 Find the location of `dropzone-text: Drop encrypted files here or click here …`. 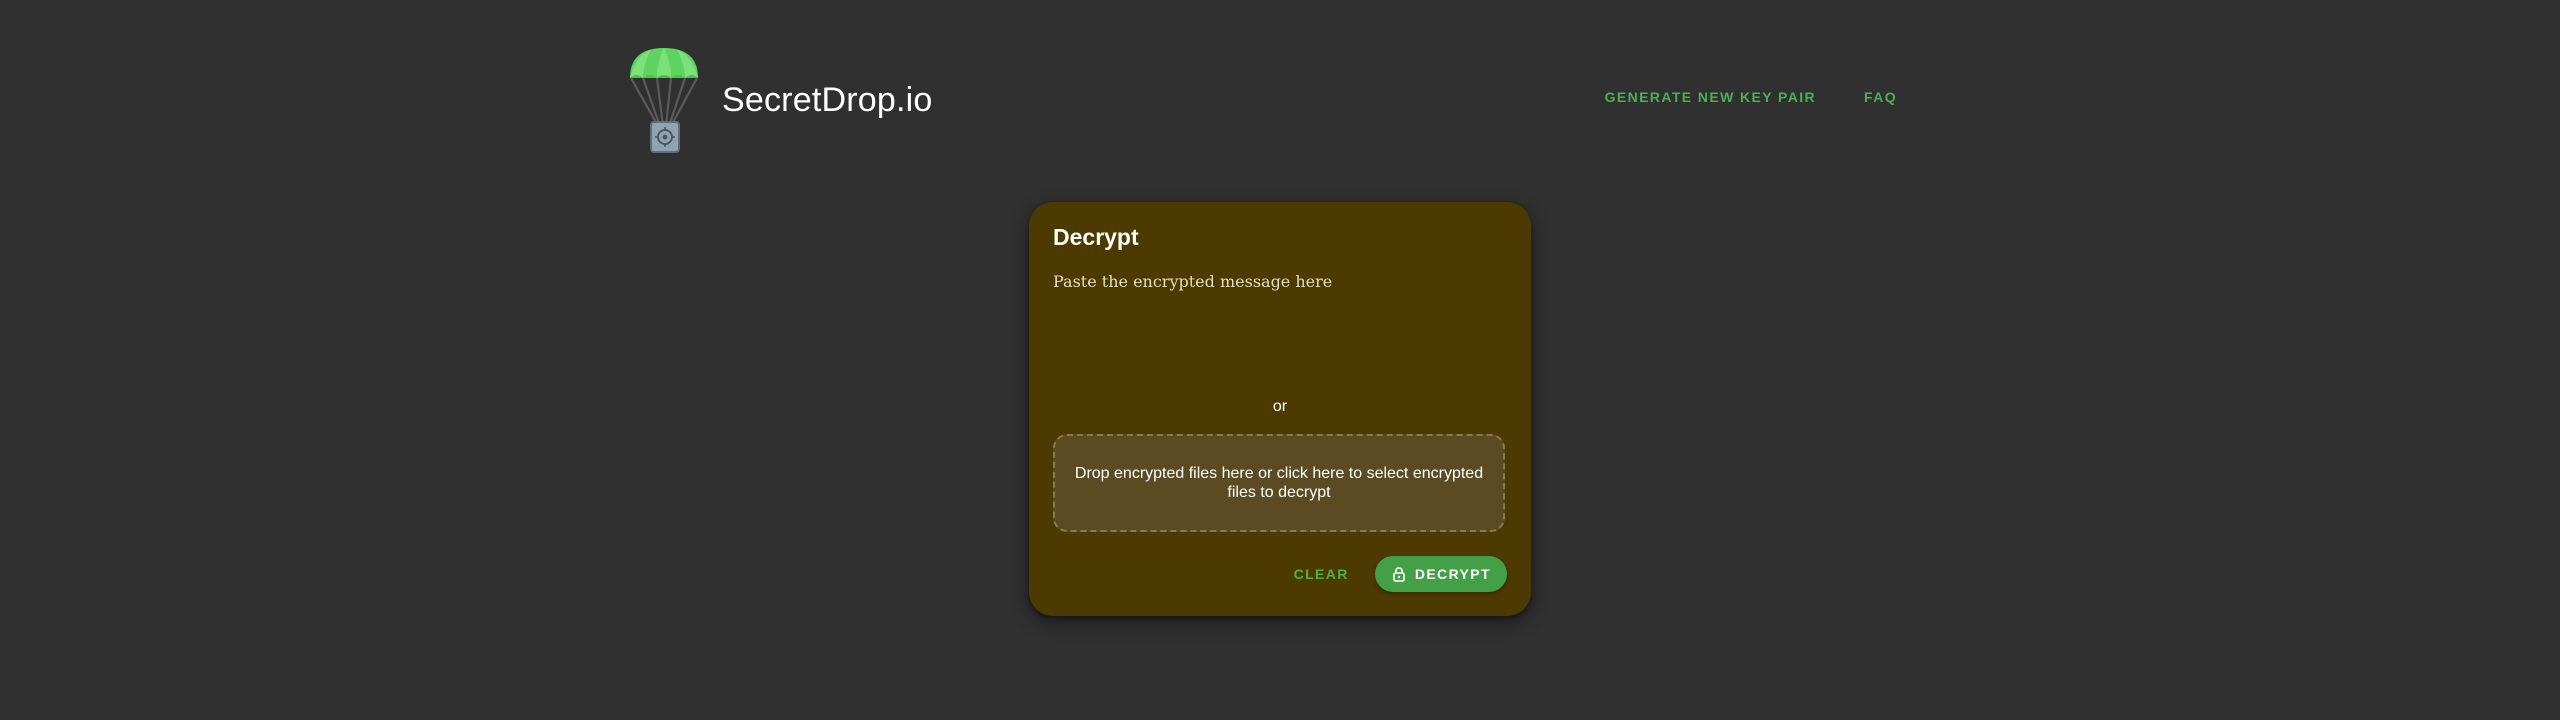

dropzone-text: Drop encrypted files here or click here … is located at coordinates (1279, 483).